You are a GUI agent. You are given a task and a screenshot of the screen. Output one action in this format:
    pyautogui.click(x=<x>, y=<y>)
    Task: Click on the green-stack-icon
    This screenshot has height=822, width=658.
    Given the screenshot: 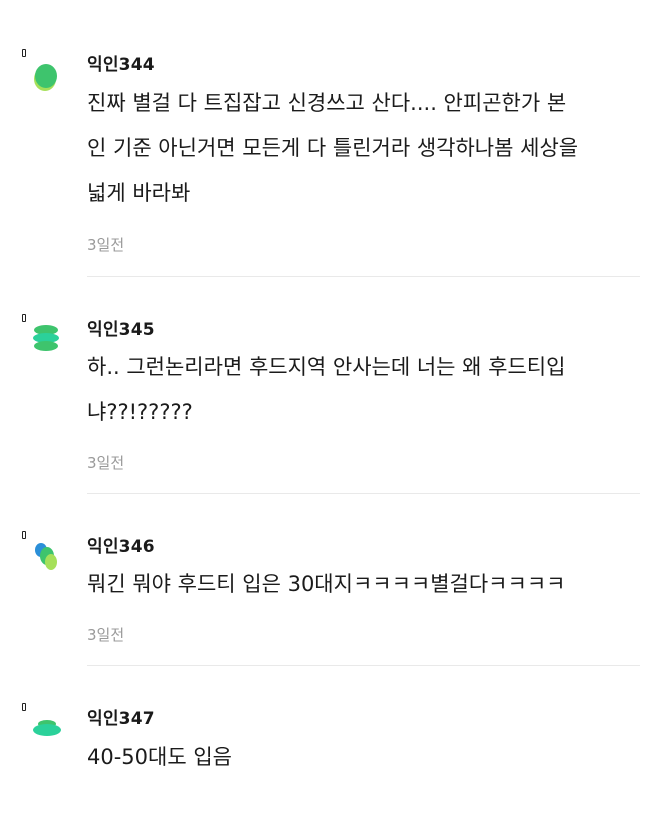 What is the action you would take?
    pyautogui.click(x=46, y=338)
    